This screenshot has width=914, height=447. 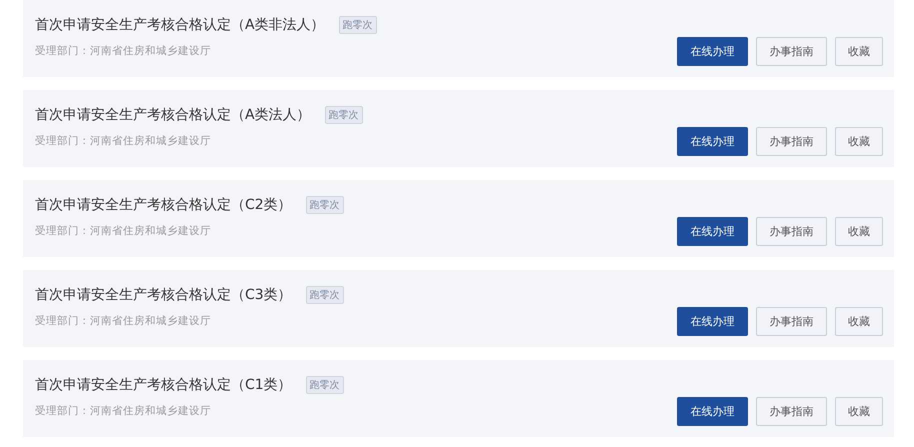 I want to click on item-title: 首次申请安全生产考核合格认定（C2类）, so click(x=163, y=205).